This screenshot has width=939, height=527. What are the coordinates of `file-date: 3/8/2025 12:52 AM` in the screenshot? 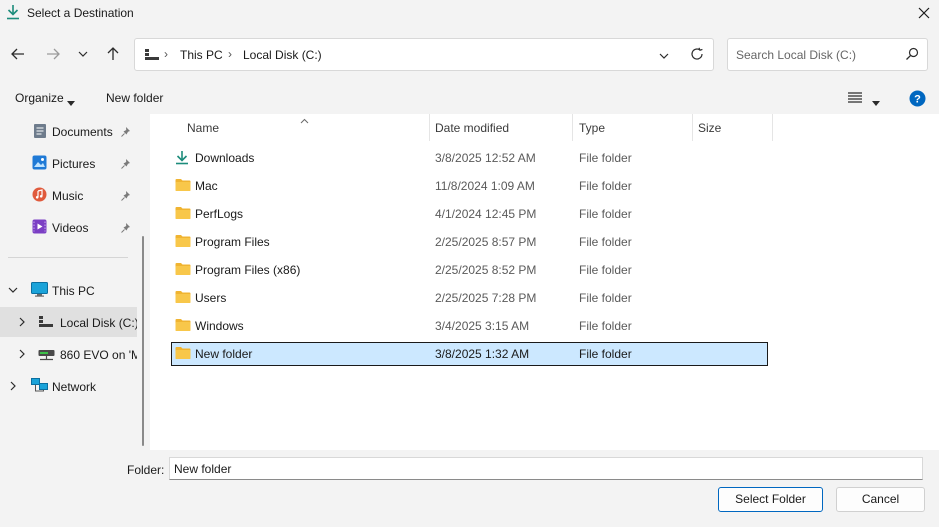 It's located at (485, 158).